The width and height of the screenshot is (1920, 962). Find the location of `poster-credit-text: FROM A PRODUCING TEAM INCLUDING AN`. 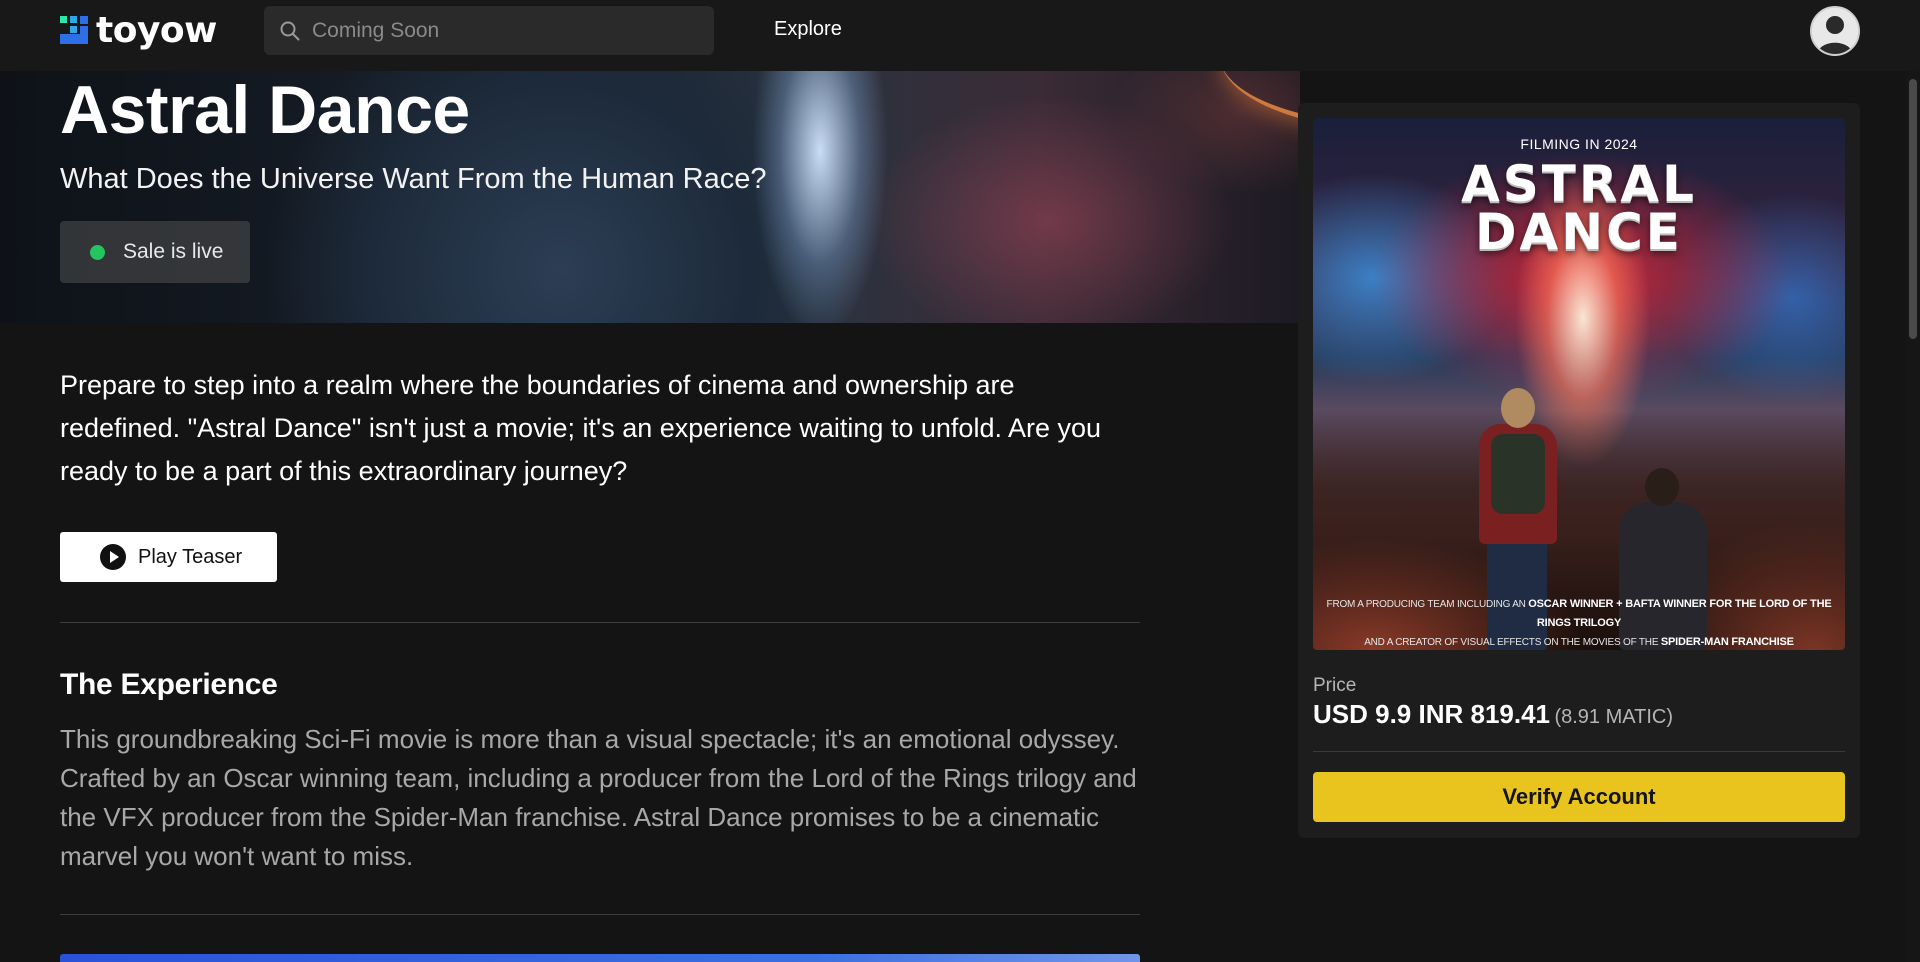

poster-credit-text: FROM A PRODUCING TEAM INCLUDING AN is located at coordinates (1426, 604).